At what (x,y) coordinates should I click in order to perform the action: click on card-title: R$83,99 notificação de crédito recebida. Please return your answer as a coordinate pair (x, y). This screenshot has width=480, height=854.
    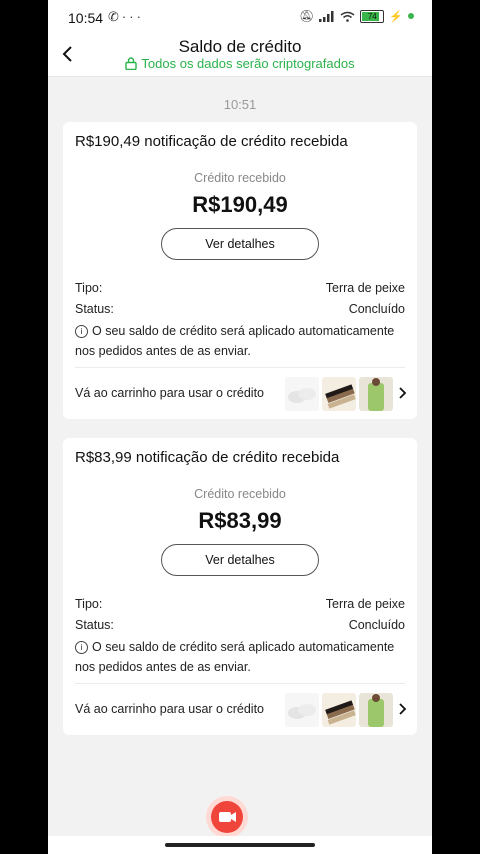
    Looking at the image, I should click on (207, 457).